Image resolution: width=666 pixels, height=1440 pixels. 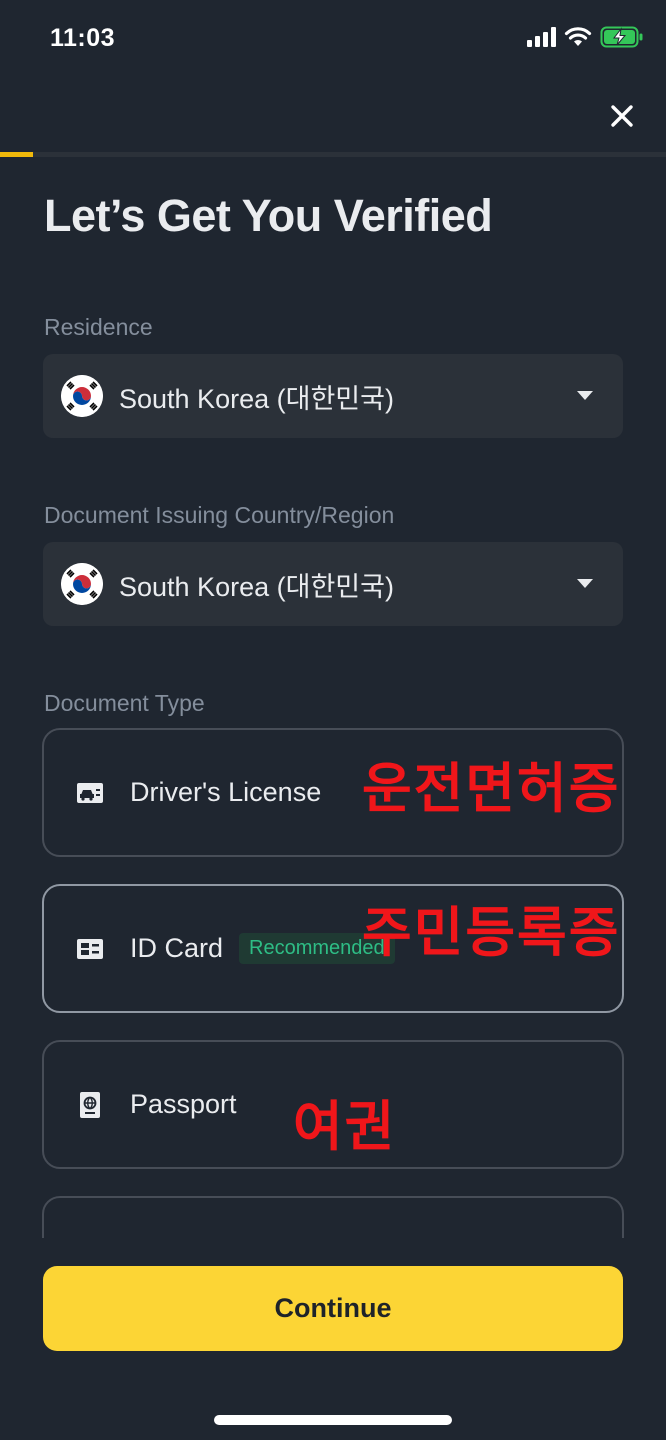 What do you see at coordinates (541, 37) in the screenshot?
I see `signal-icon` at bounding box center [541, 37].